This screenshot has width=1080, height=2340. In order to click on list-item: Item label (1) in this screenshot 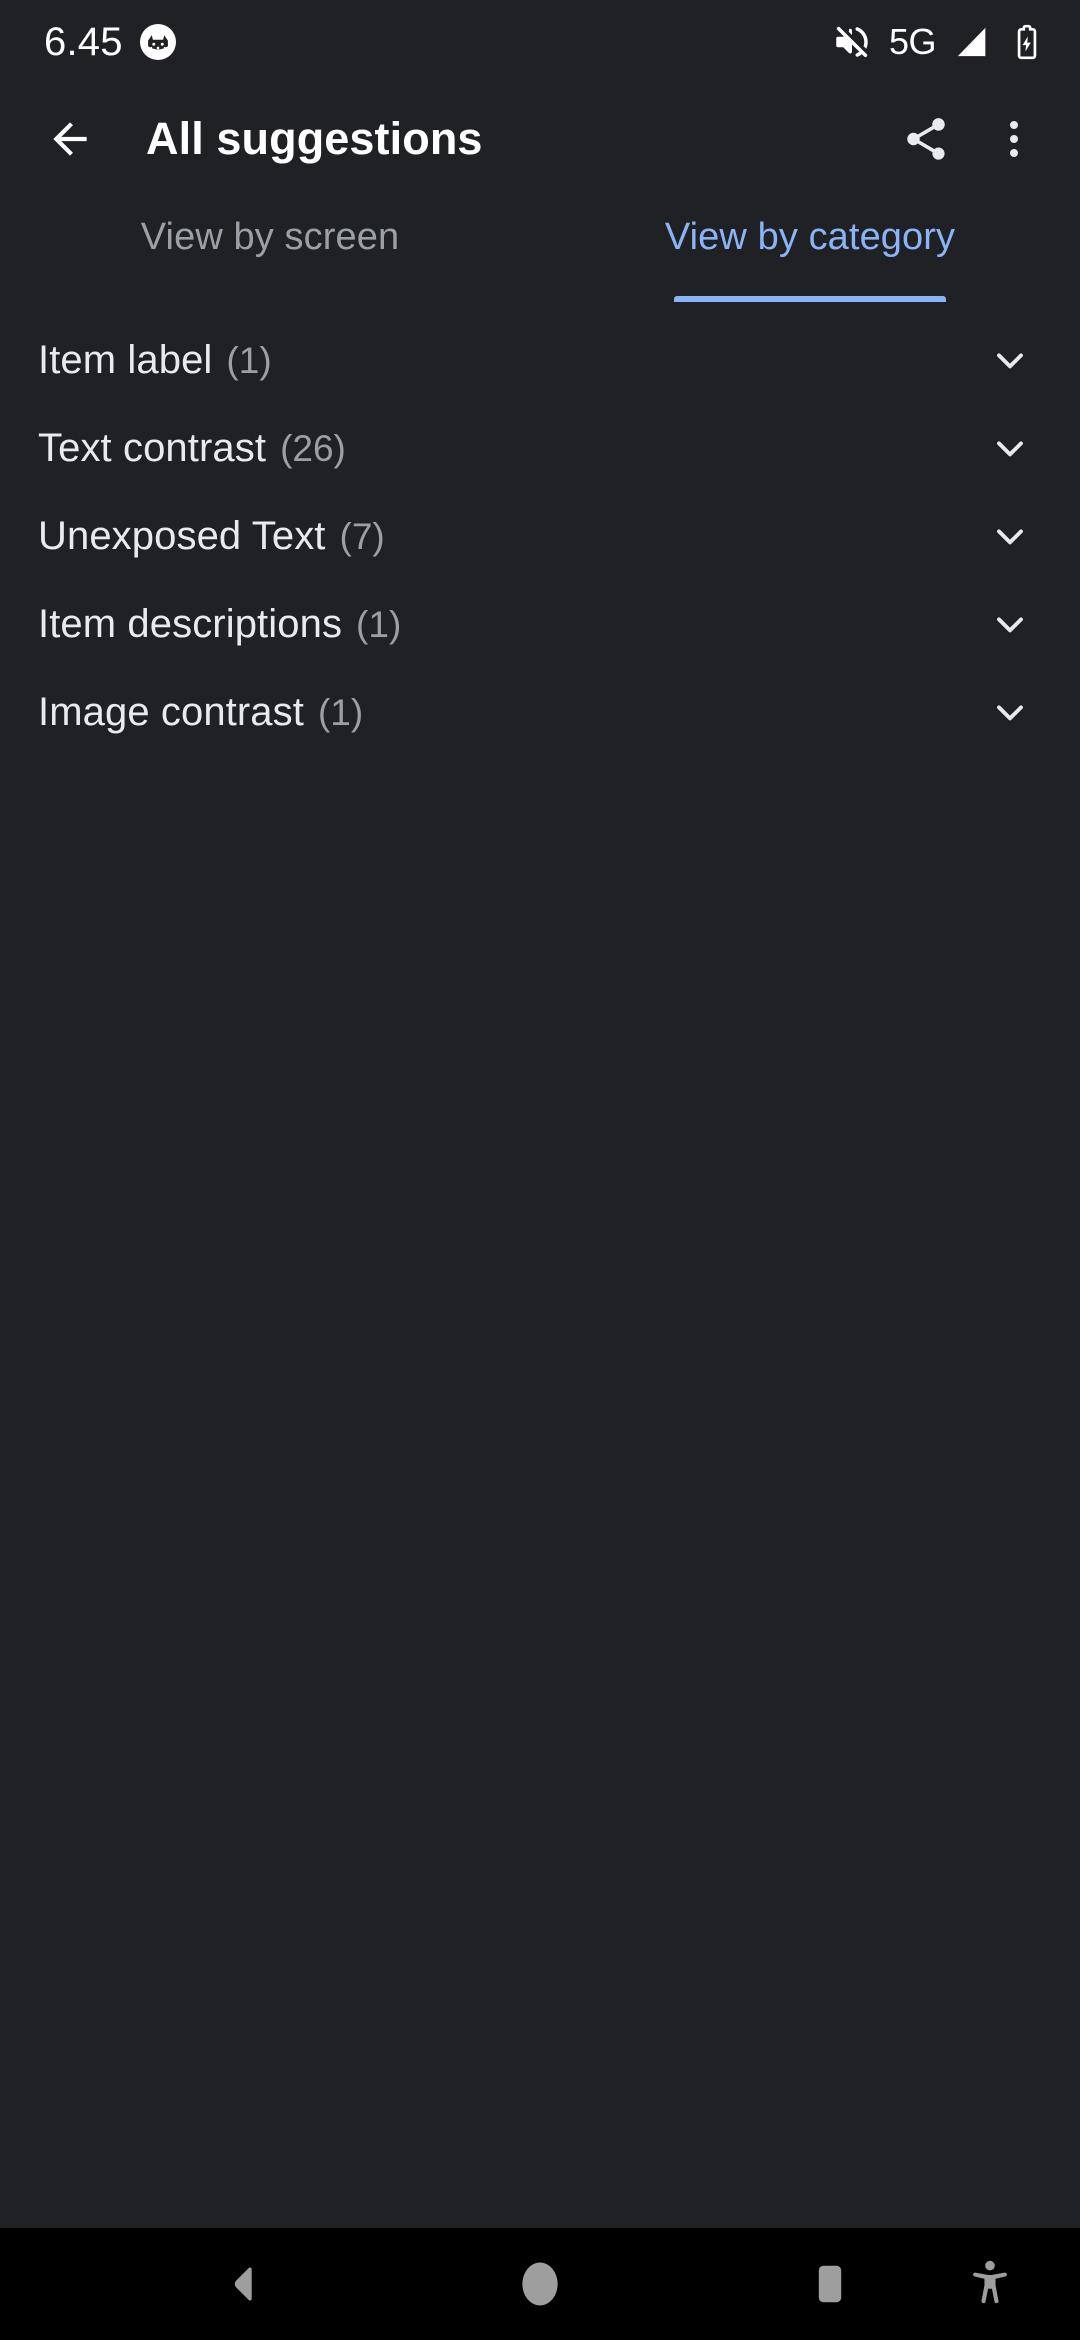, I will do `click(540, 360)`.